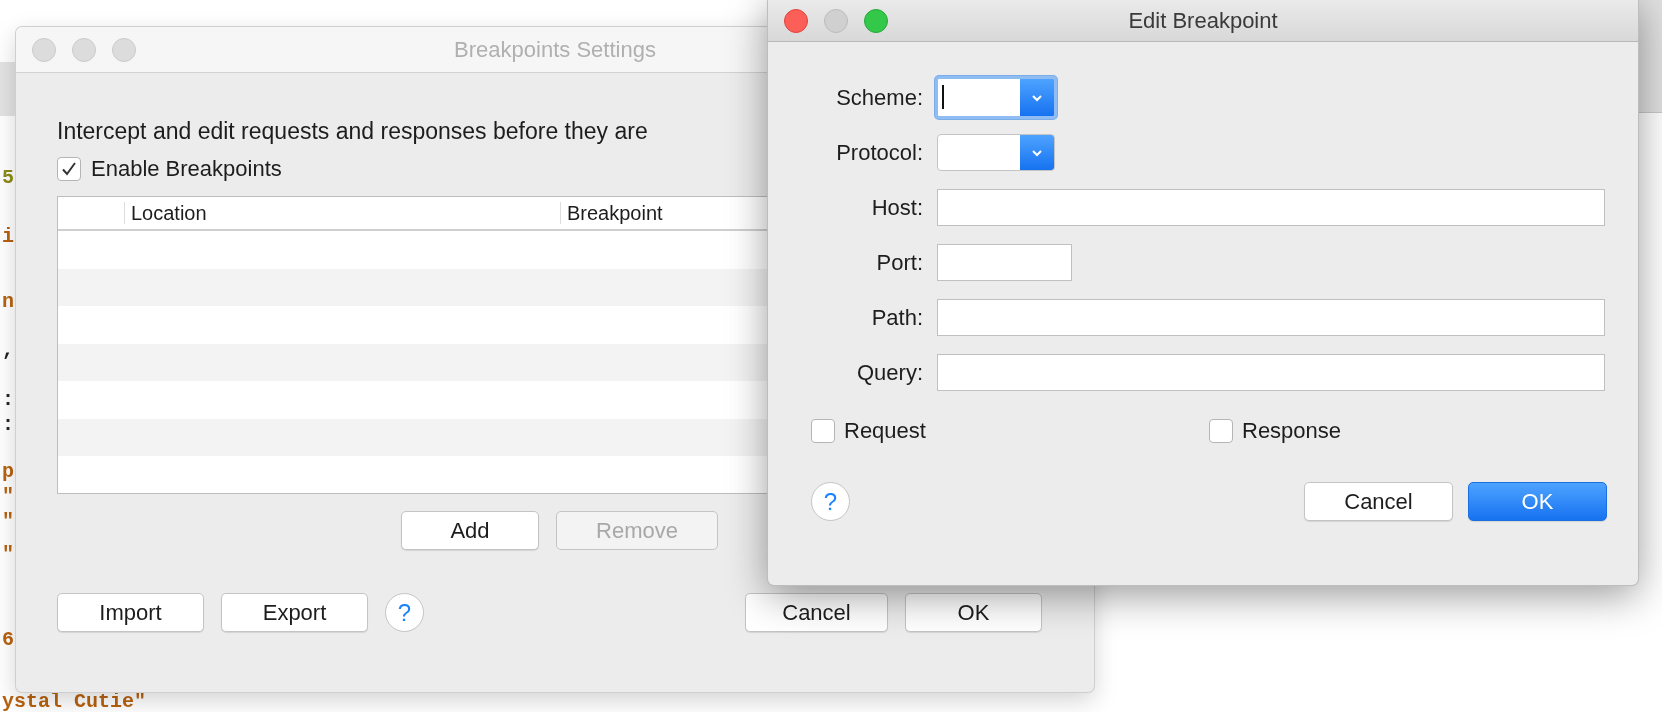 This screenshot has height=712, width=1662. Describe the element at coordinates (879, 97) in the screenshot. I see `field-label: Scheme:` at that location.